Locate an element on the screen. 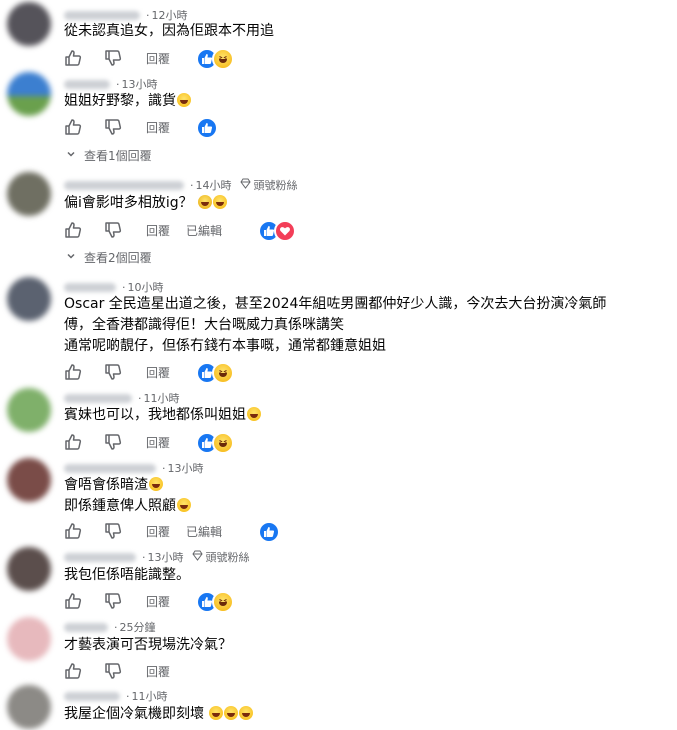 The image size is (677, 730). timestamp: 10小時 is located at coordinates (146, 287).